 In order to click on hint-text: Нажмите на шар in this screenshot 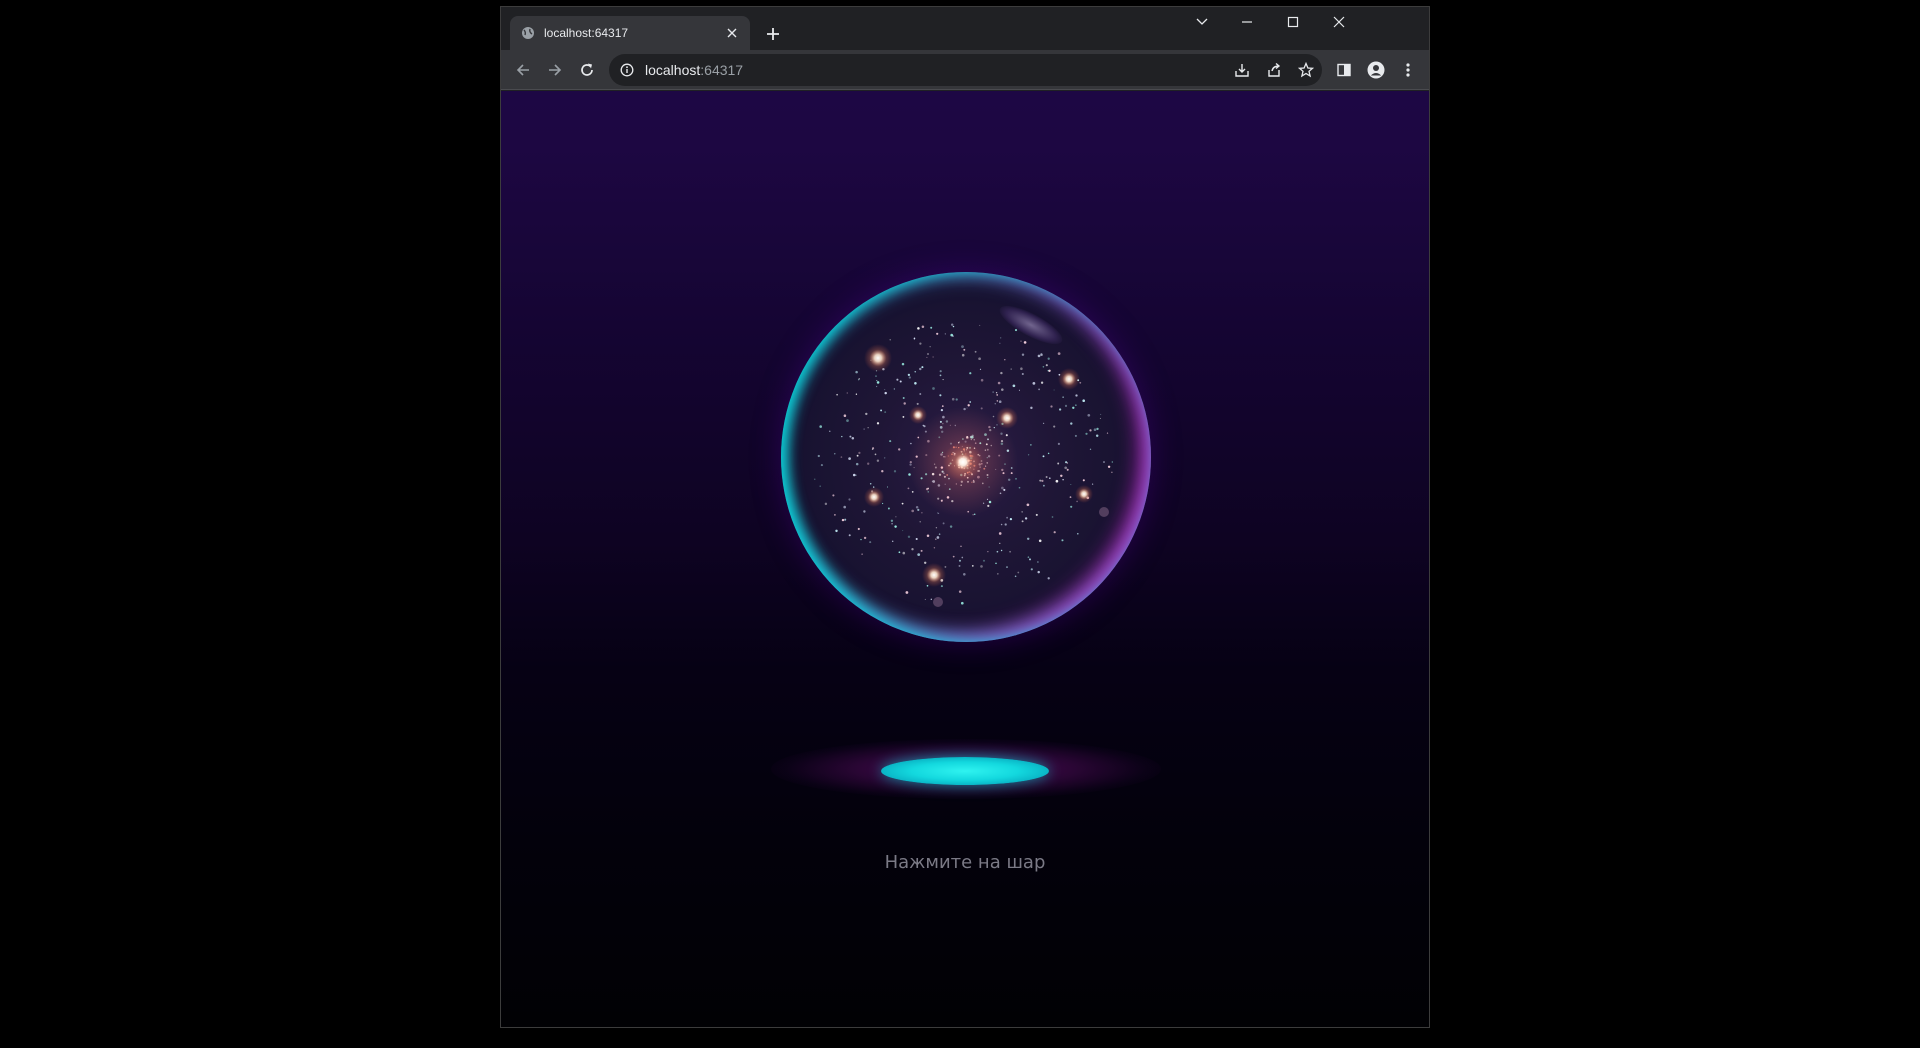, I will do `click(965, 862)`.